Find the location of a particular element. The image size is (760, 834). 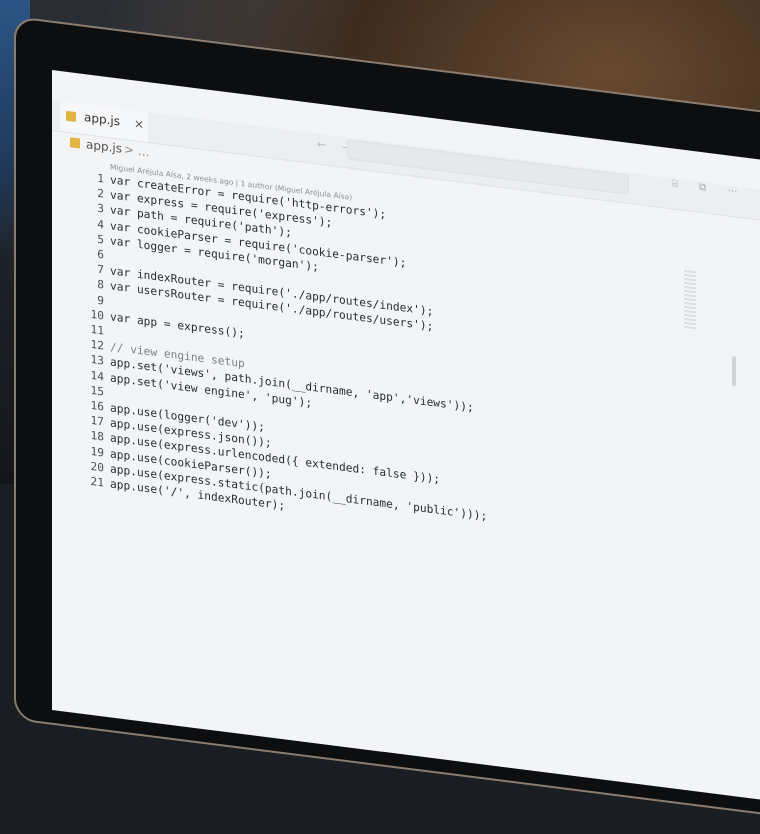

line-number: 20 is located at coordinates (97, 467).